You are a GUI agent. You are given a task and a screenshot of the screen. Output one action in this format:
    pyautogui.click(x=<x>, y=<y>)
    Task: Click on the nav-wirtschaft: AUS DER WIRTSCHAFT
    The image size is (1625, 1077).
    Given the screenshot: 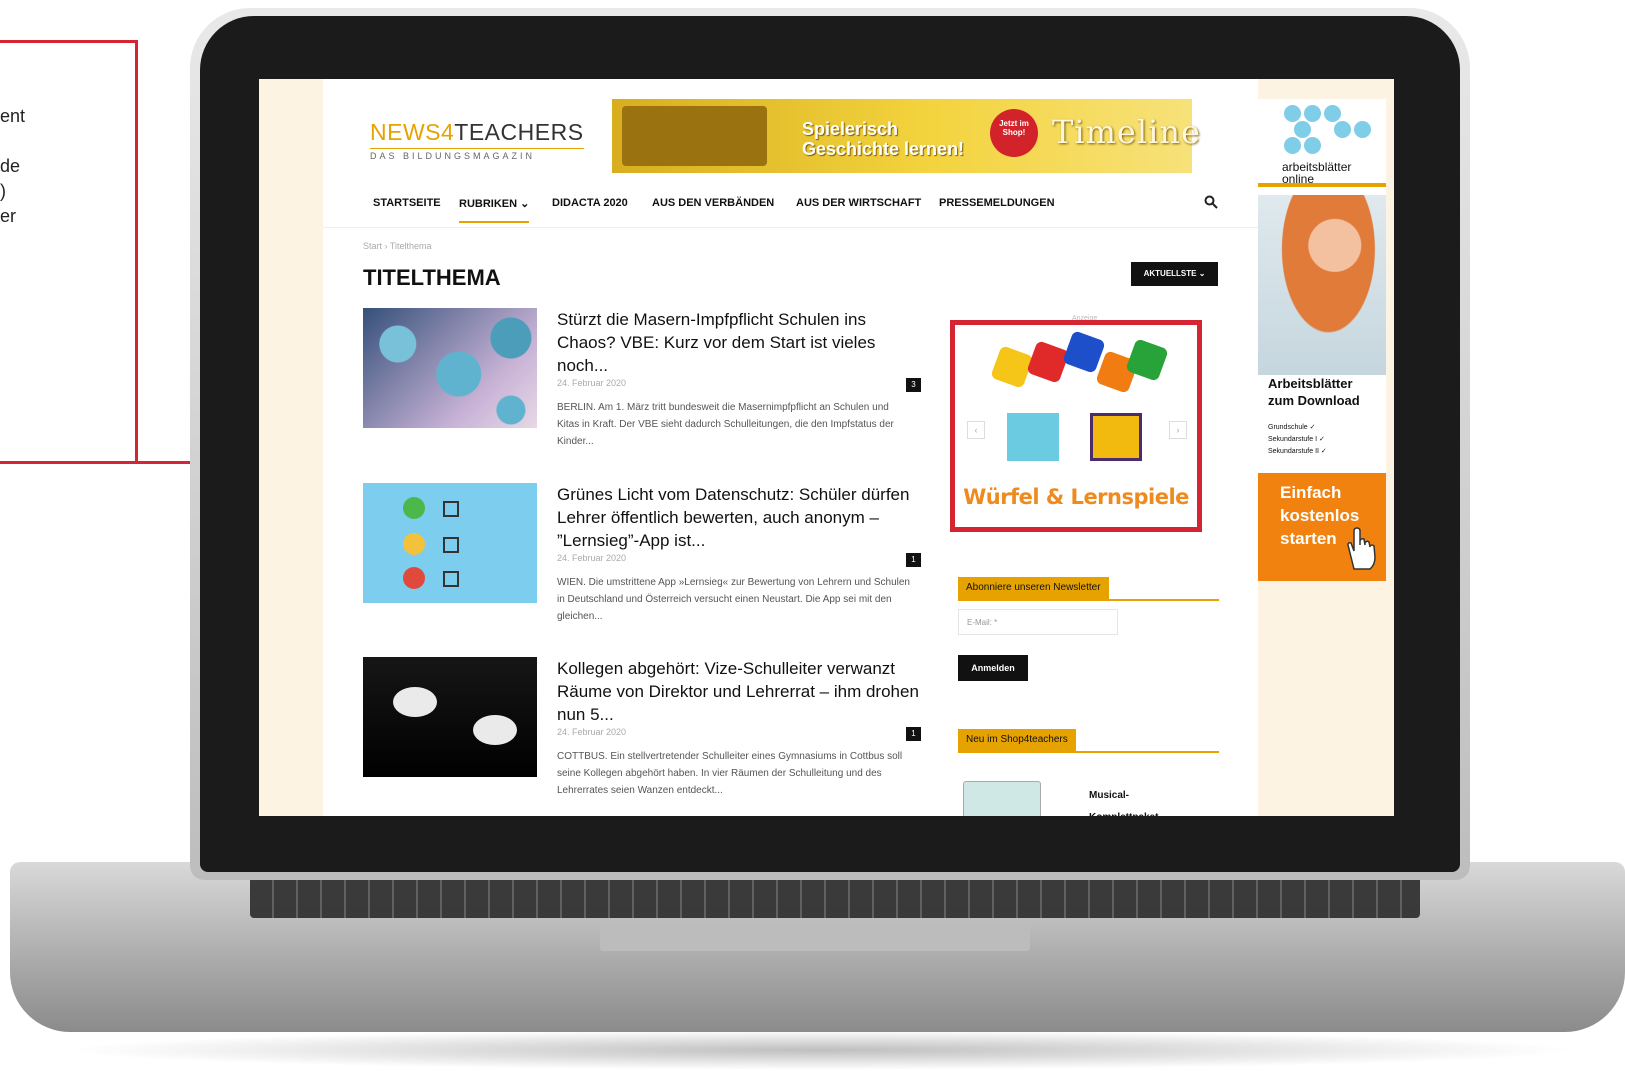 What is the action you would take?
    pyautogui.click(x=858, y=203)
    